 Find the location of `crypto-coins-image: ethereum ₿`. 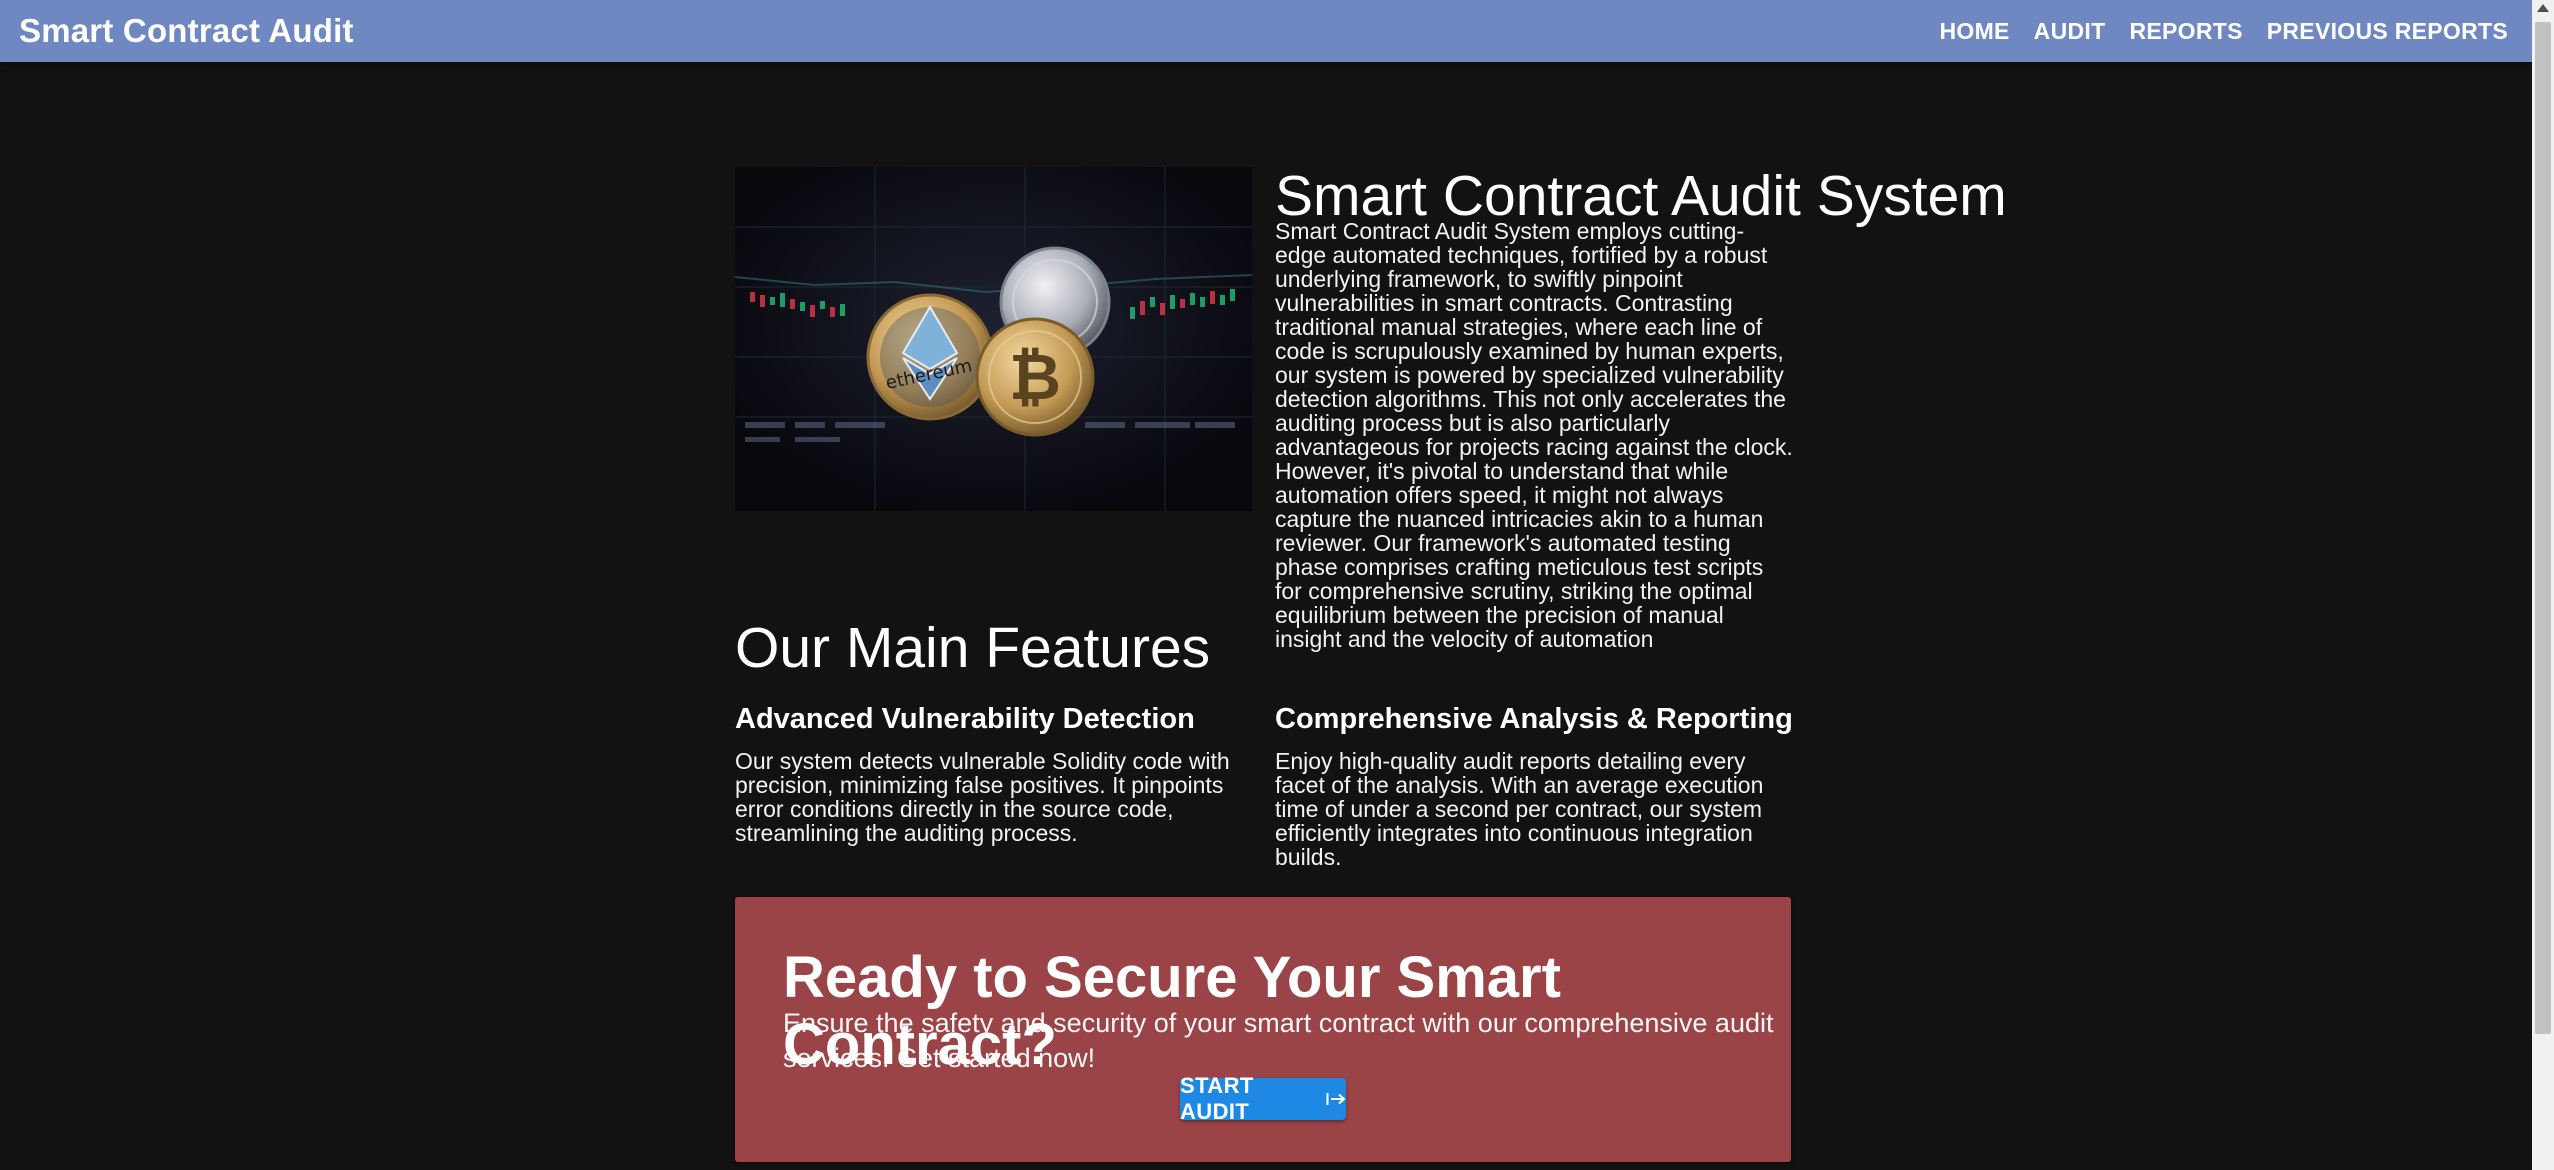

crypto-coins-image: ethereum ₿ is located at coordinates (993, 339).